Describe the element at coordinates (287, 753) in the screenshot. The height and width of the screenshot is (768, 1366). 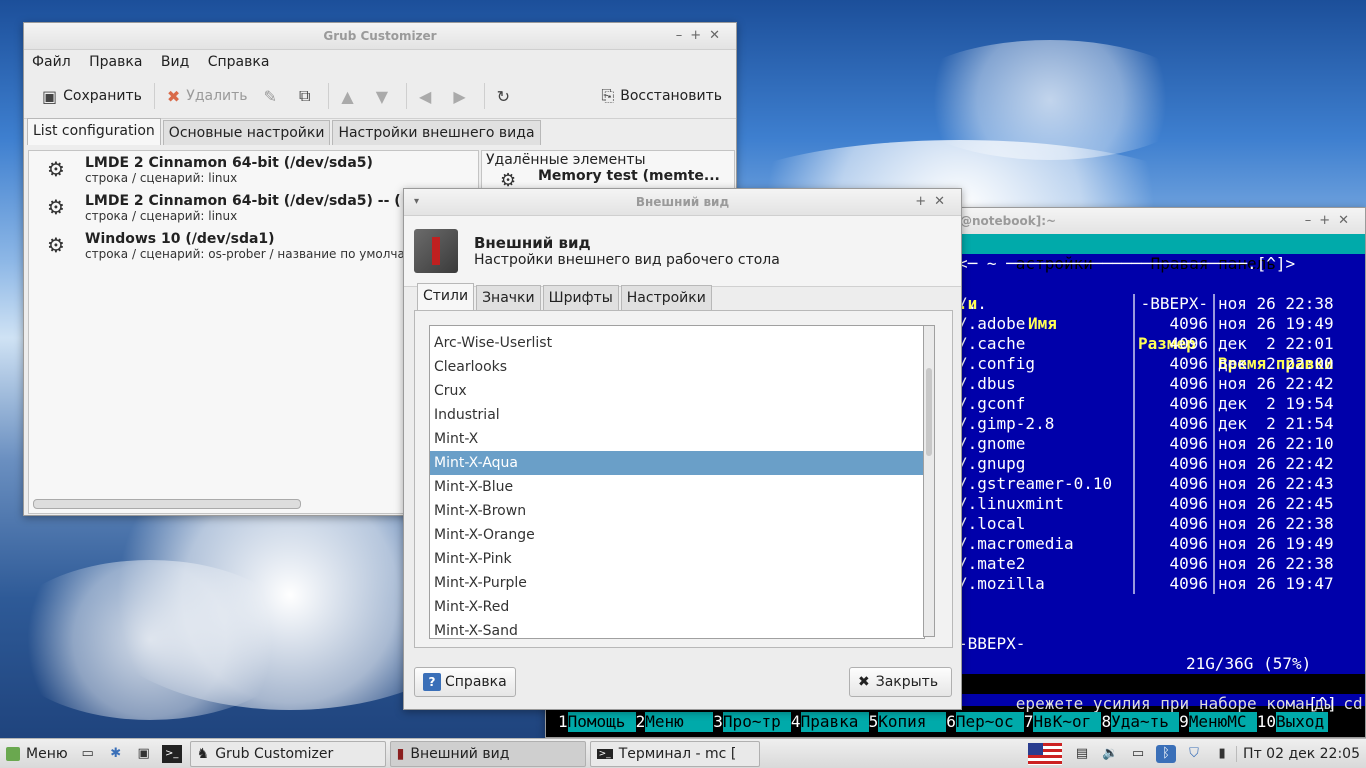
I see `task-grub-customizer: ♞ Grub Customizer` at that location.